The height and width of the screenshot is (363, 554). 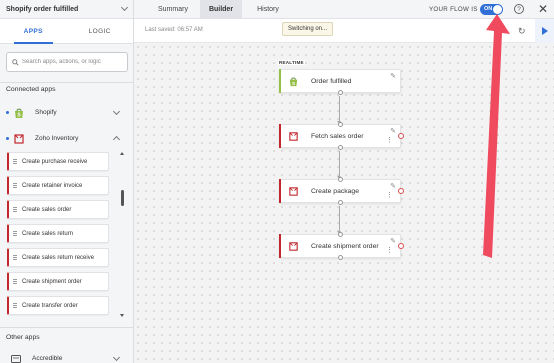 I want to click on node-label: Fetch sales order, so click(x=337, y=136).